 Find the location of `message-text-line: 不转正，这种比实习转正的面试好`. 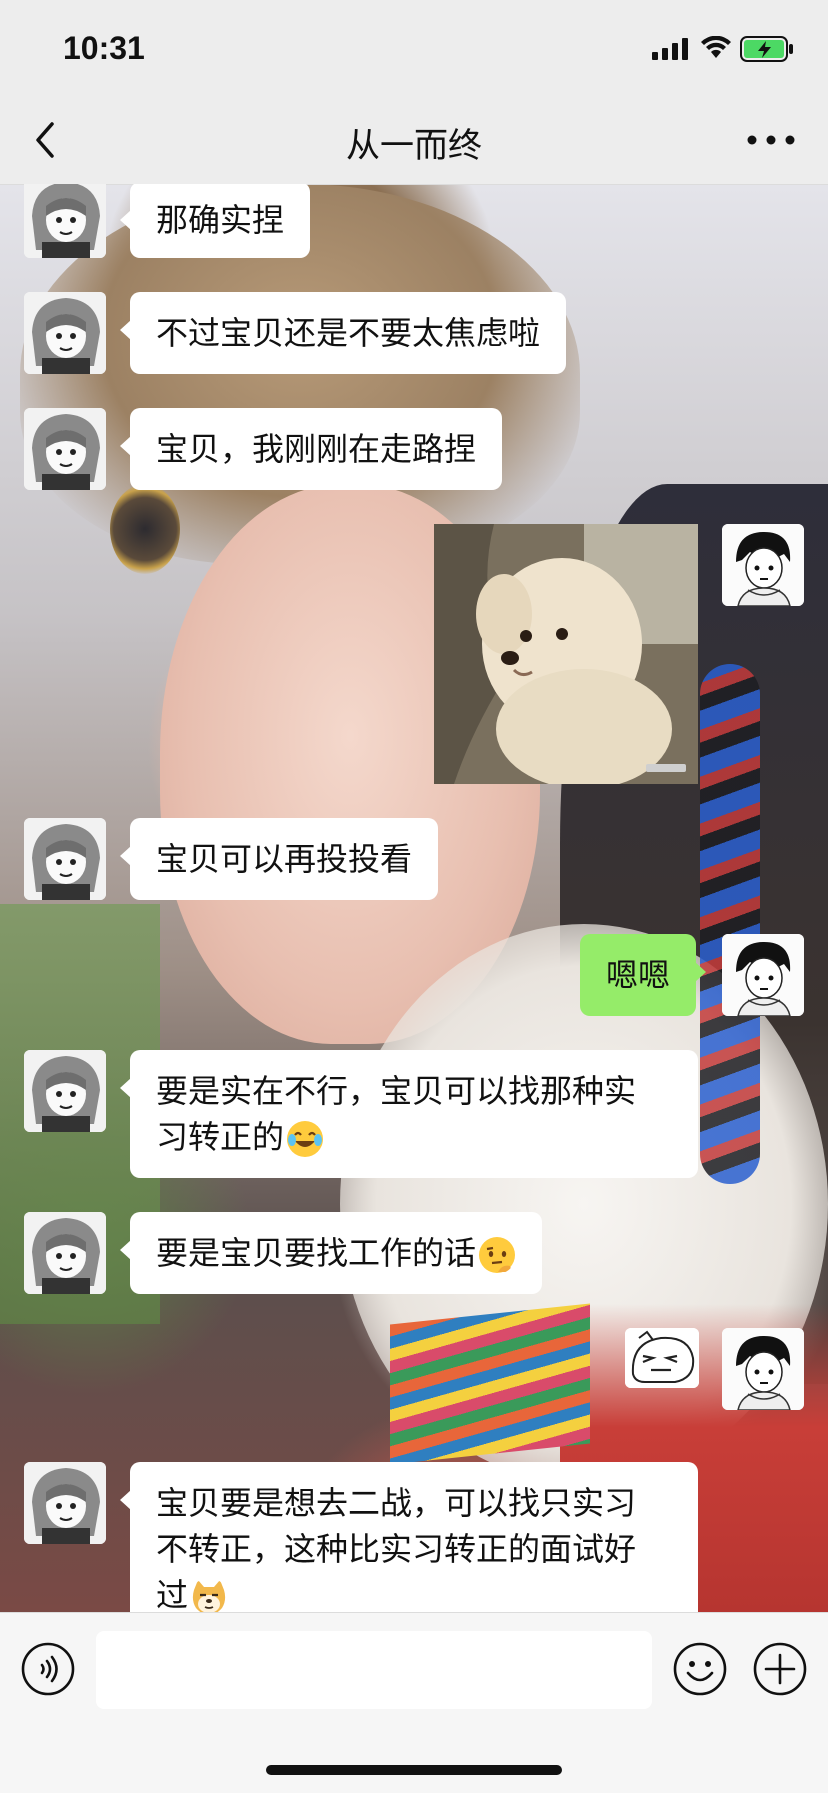

message-text-line: 不转正，这种比实习转正的面试好 is located at coordinates (396, 1549).